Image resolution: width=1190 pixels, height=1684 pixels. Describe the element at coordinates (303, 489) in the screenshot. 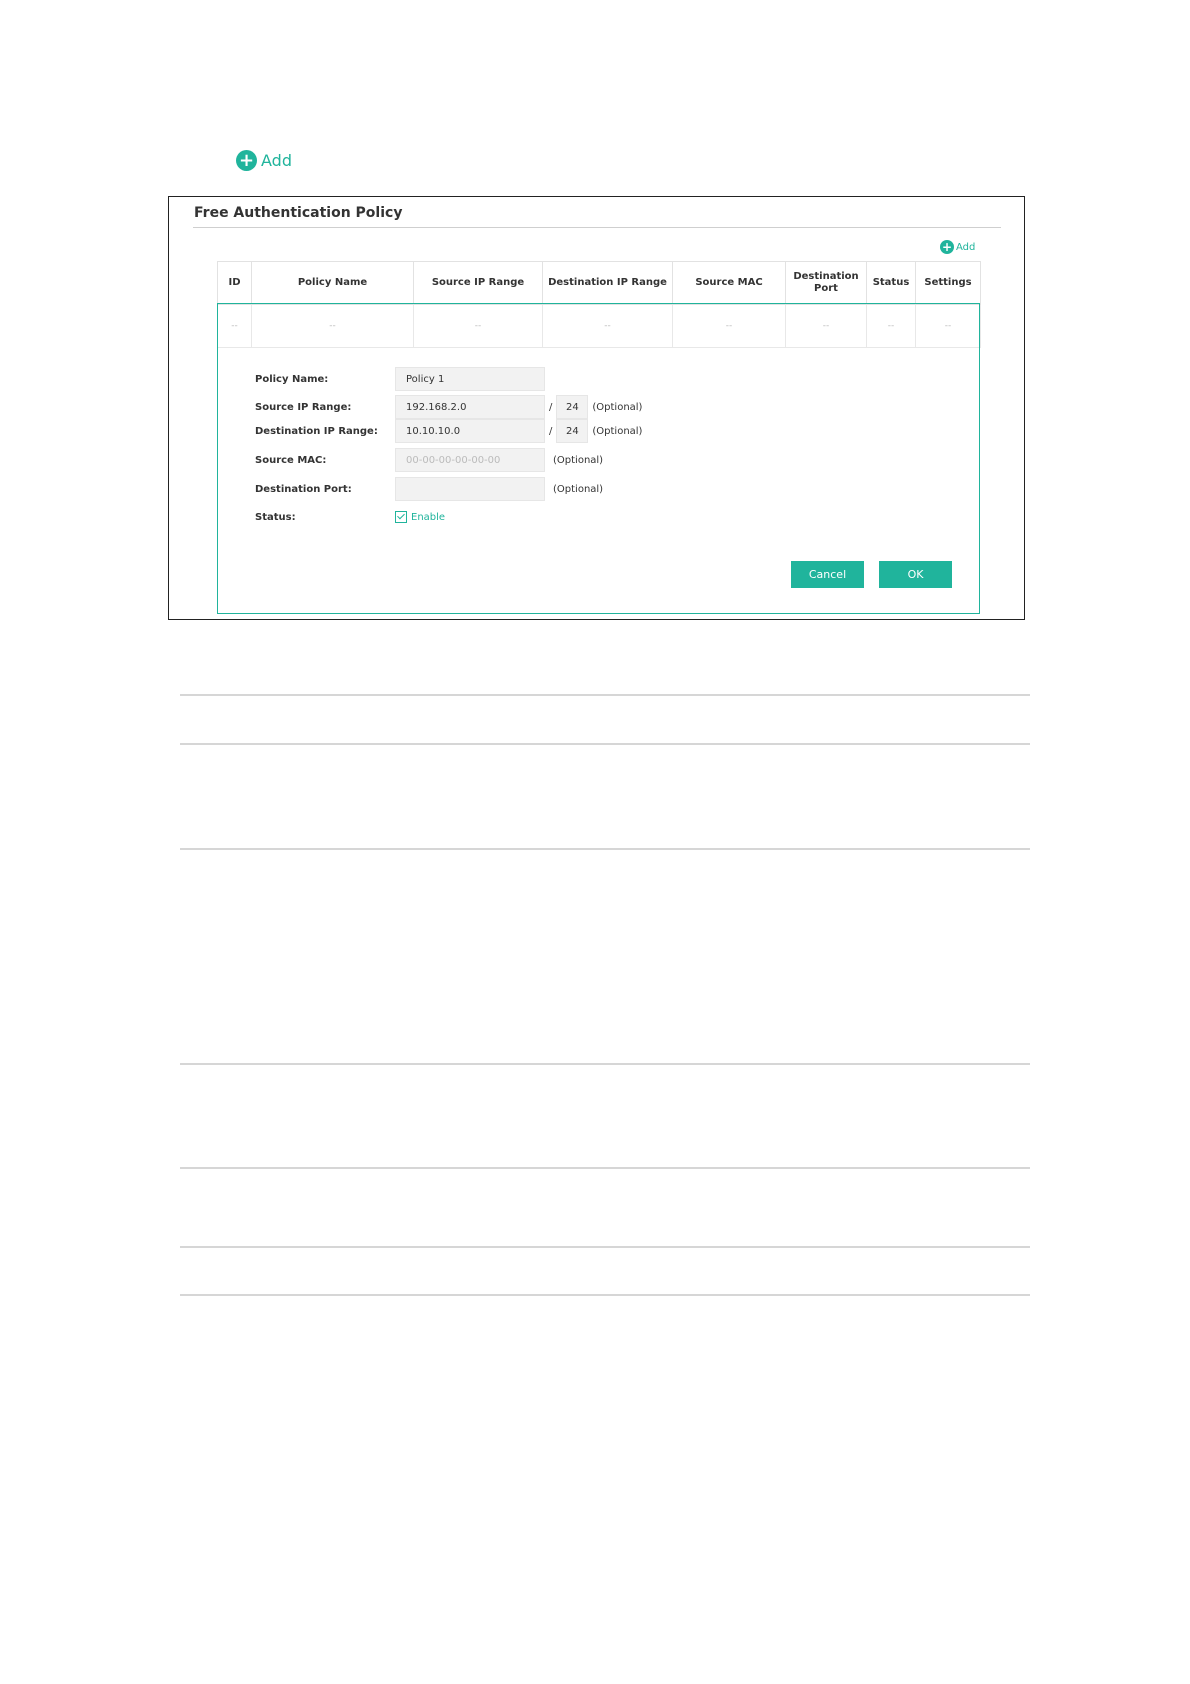

I see `dest-port-label: Destination Port:` at that location.